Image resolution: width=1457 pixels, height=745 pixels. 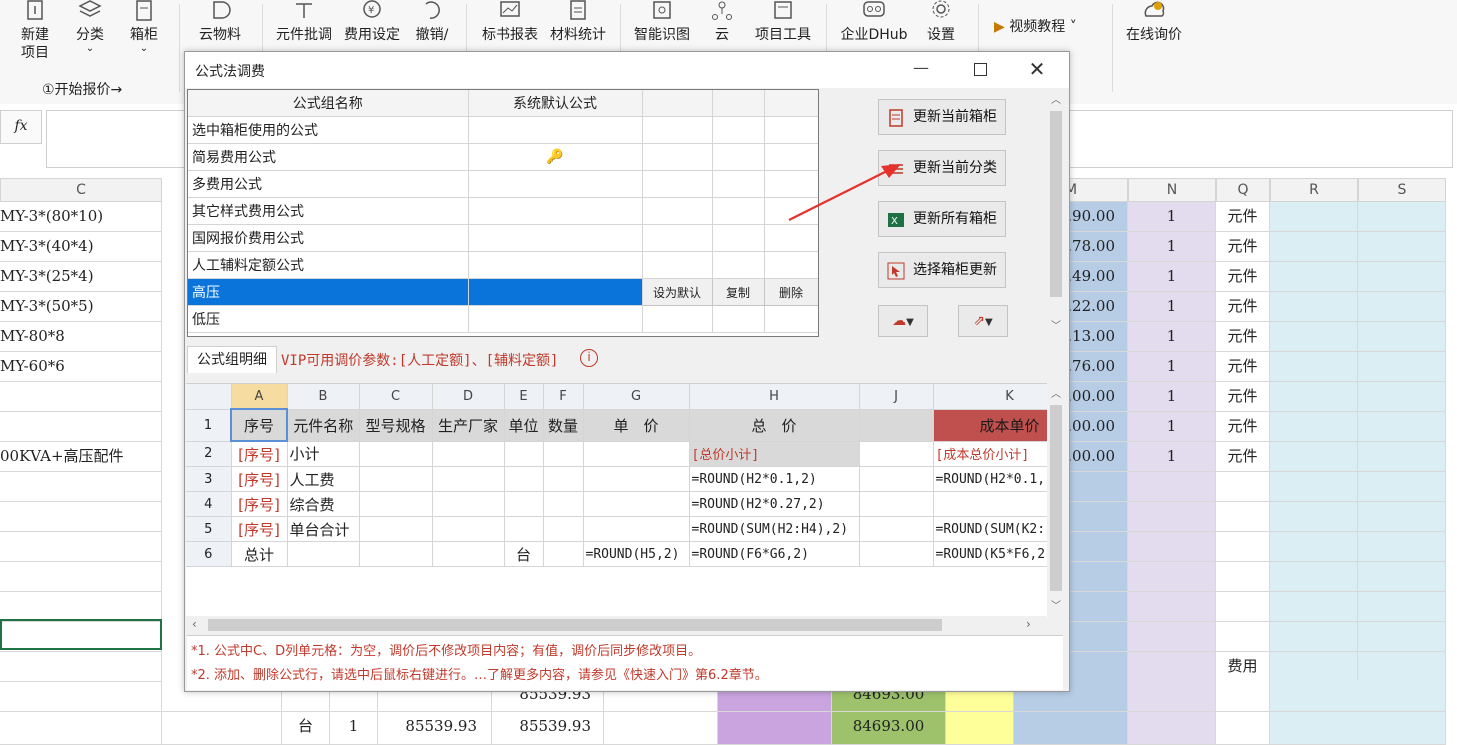 I want to click on update-current-cabinet-button: 更新当前箱柜, so click(x=942, y=117).